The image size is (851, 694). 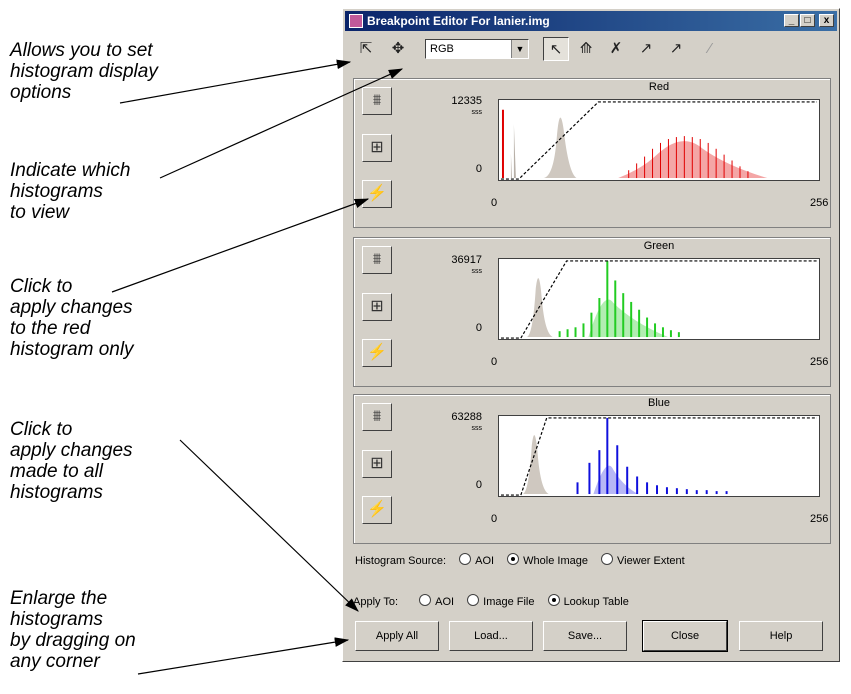 What do you see at coordinates (81, 50) in the screenshot?
I see `callout-line: Allows you to set` at bounding box center [81, 50].